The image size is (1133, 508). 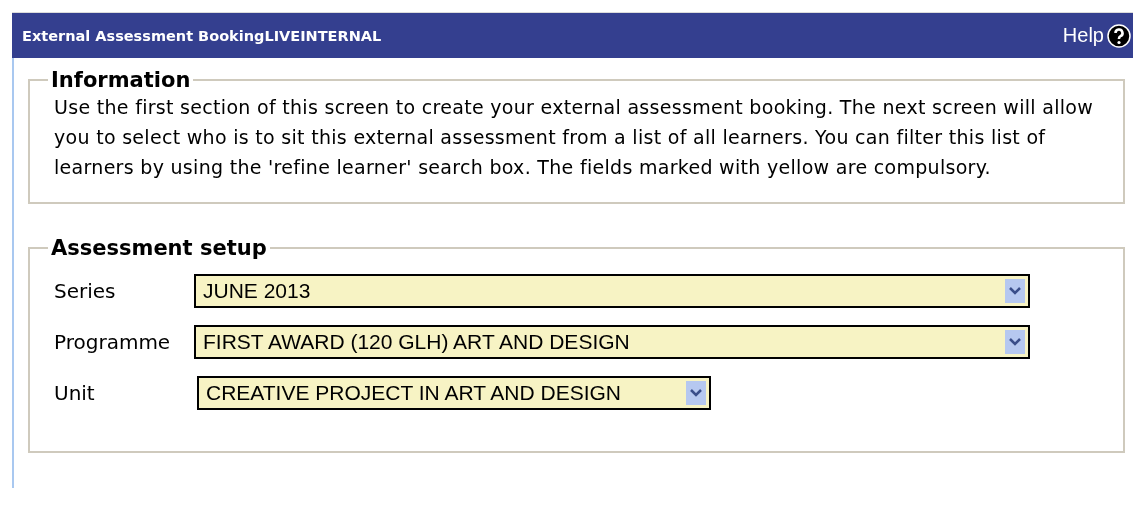 What do you see at coordinates (121, 80) in the screenshot?
I see `section-title: Information` at bounding box center [121, 80].